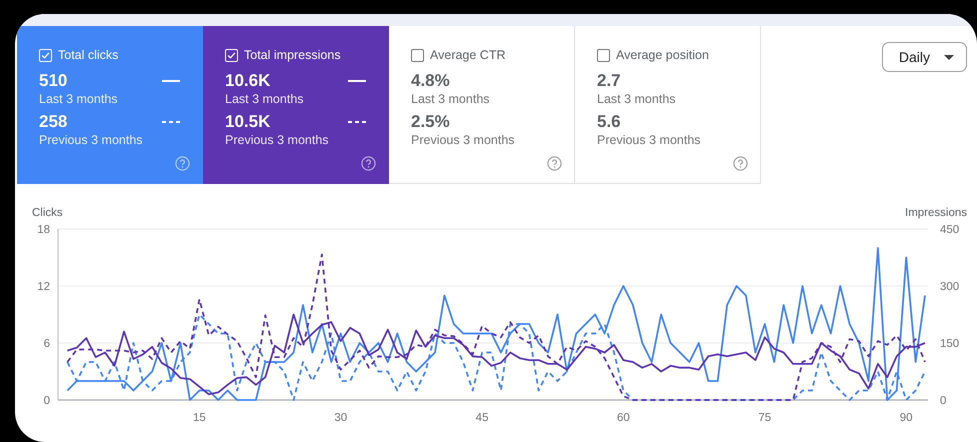 The height and width of the screenshot is (442, 977). Describe the element at coordinates (623, 418) in the screenshot. I see `axis-tick-label: 60` at that location.